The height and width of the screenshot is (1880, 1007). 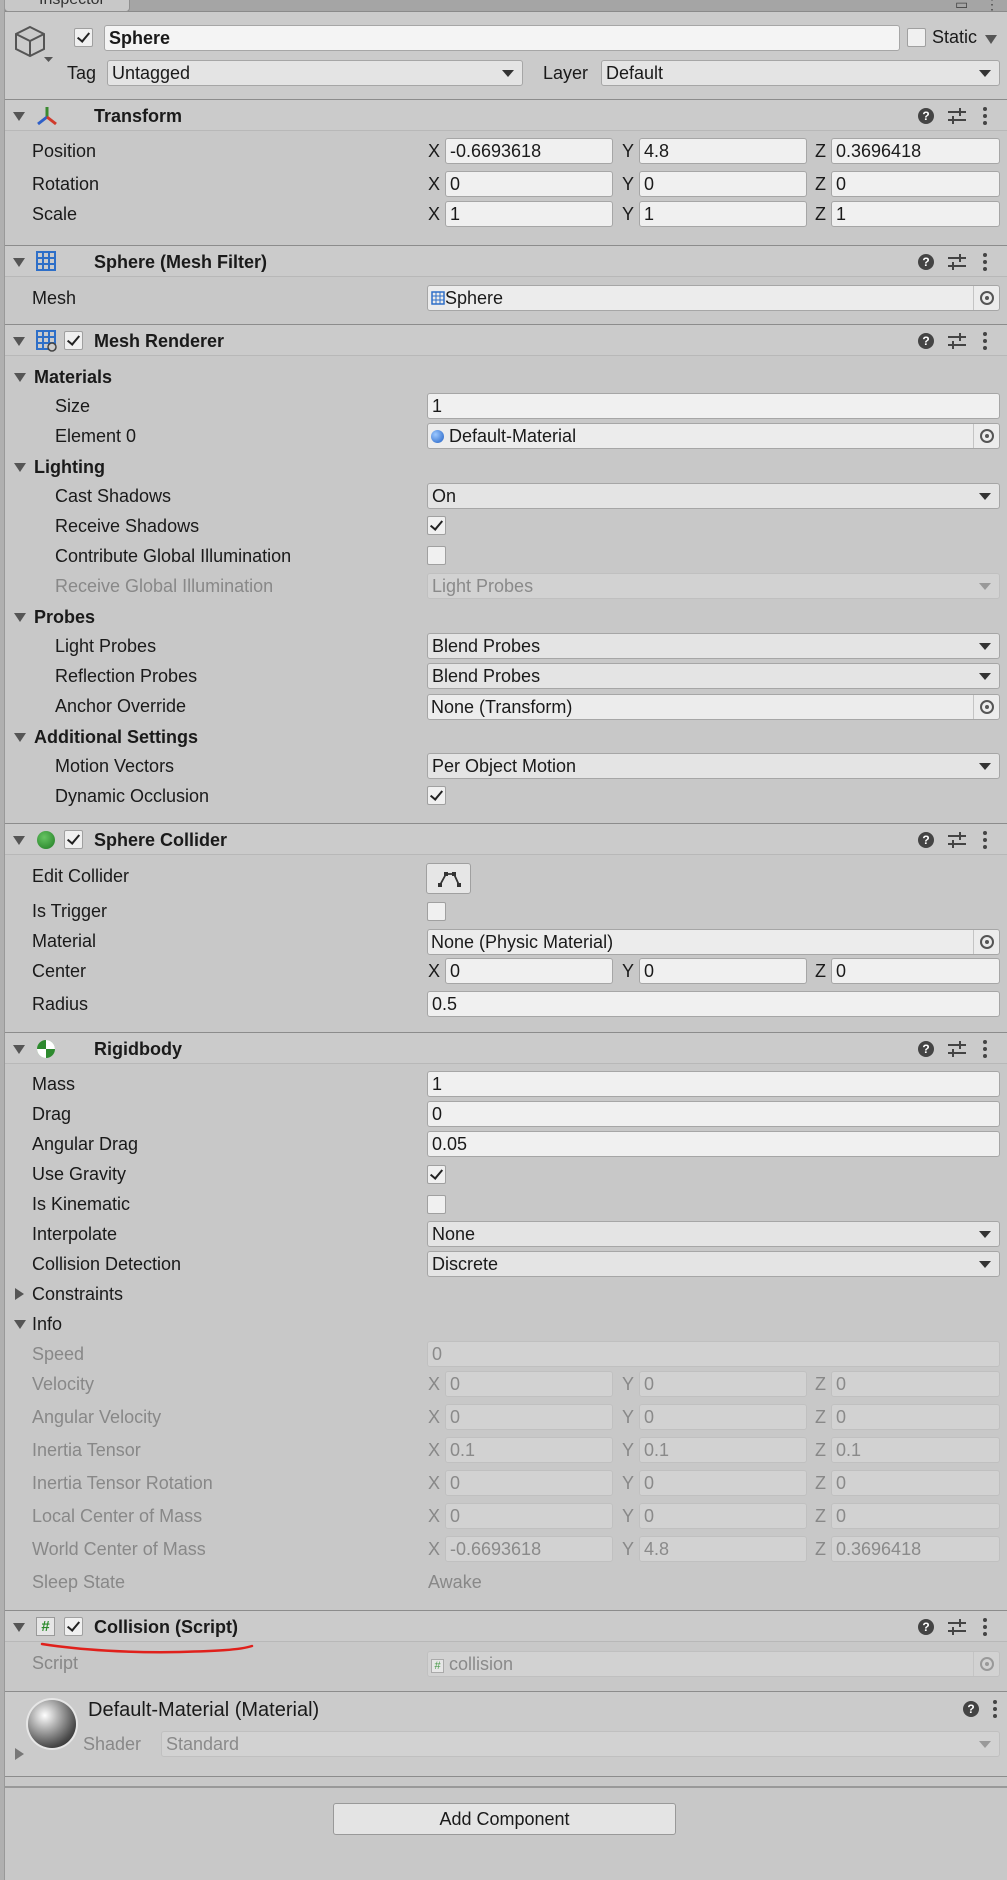 What do you see at coordinates (64, 617) in the screenshot?
I see `probes-foldout: Probes` at bounding box center [64, 617].